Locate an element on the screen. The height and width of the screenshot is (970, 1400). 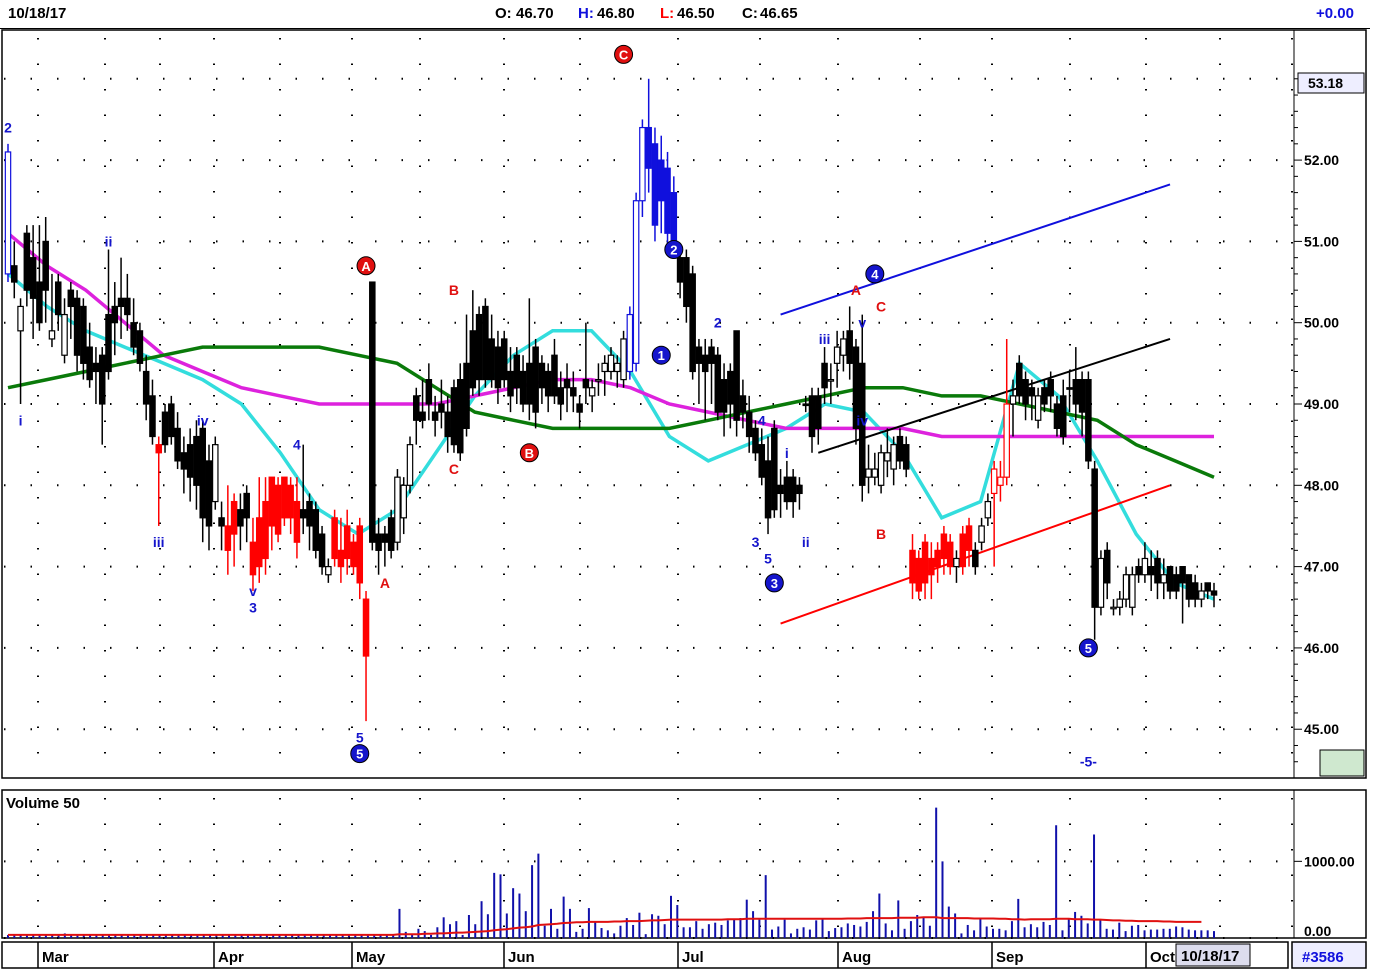
volume-title: Volume 50 is located at coordinates (43, 803).